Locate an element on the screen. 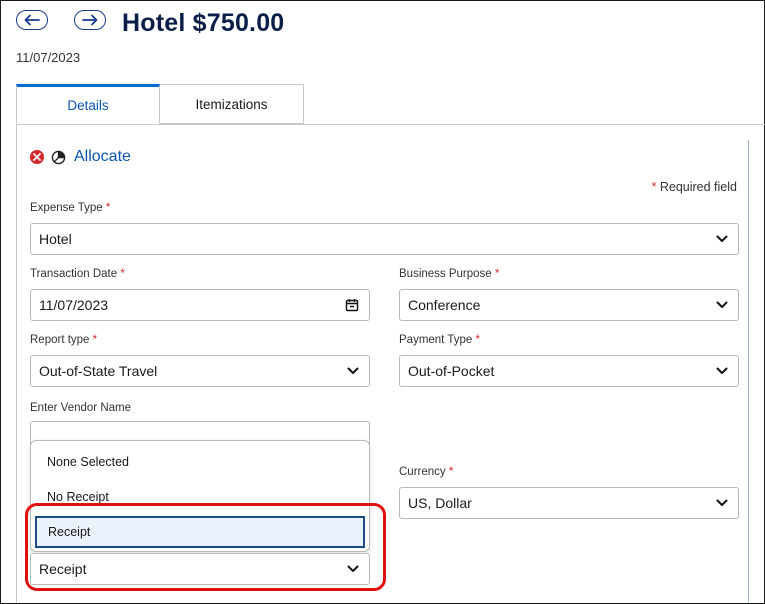 Image resolution: width=765 pixels, height=604 pixels. arrow-right-icon is located at coordinates (90, 20).